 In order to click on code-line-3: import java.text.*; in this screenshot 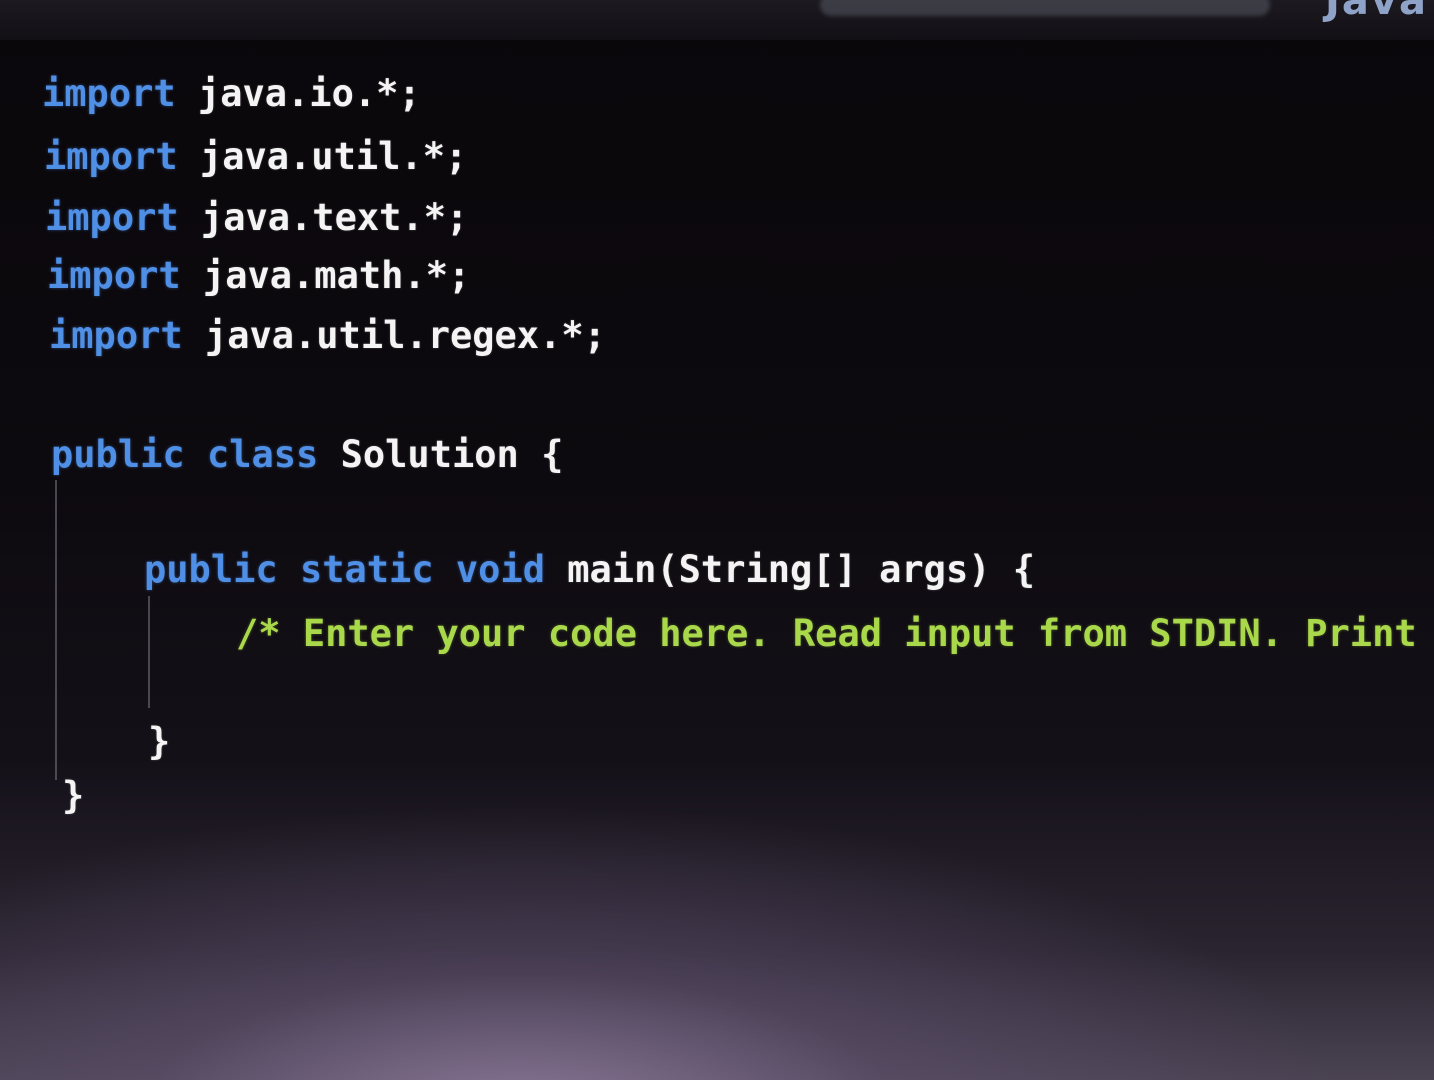, I will do `click(256, 218)`.